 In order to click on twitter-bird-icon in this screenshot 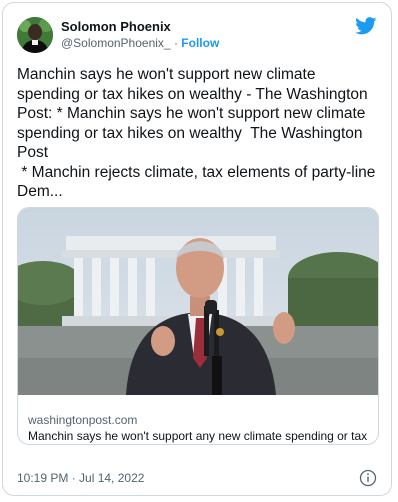, I will do `click(366, 26)`.